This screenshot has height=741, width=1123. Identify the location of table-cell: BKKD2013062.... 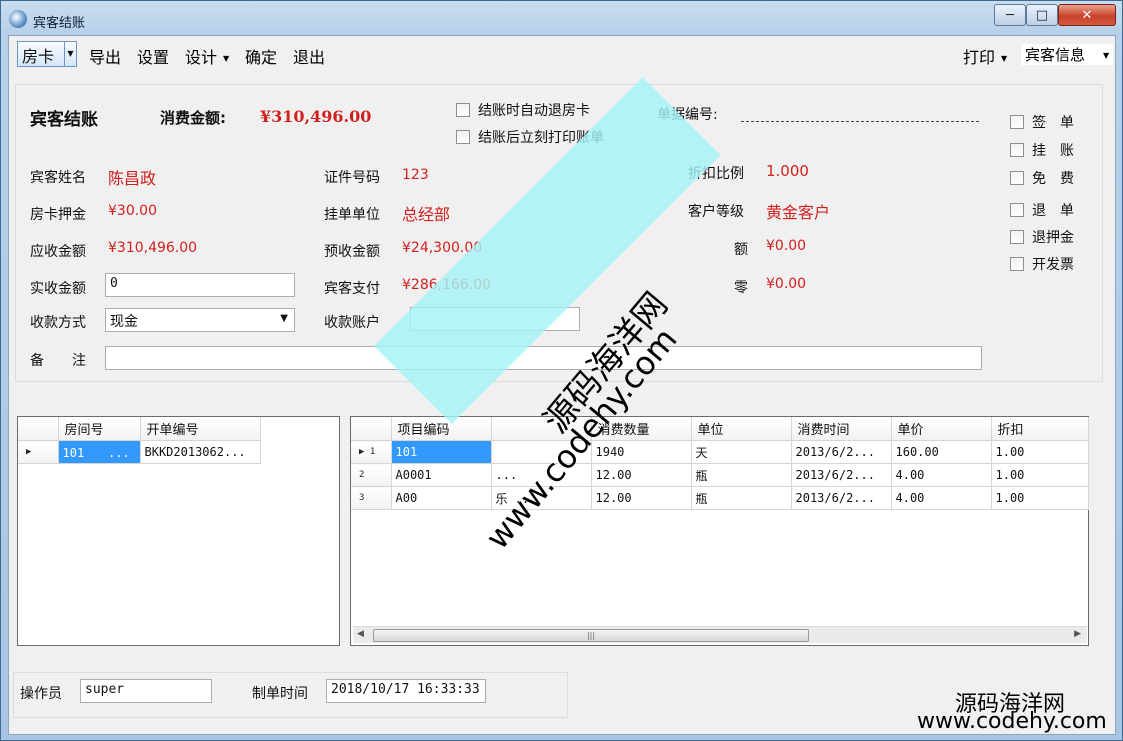
(200, 452).